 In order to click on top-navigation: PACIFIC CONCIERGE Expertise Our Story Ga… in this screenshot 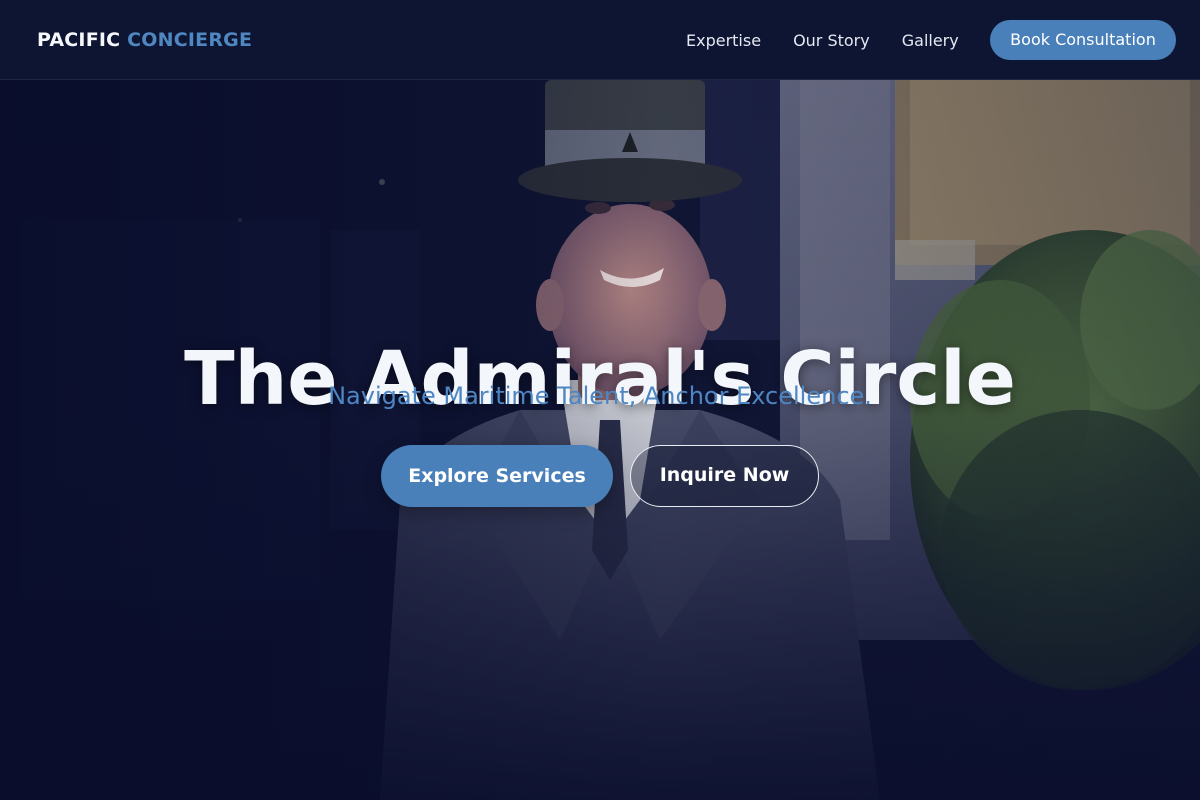, I will do `click(600, 40)`.